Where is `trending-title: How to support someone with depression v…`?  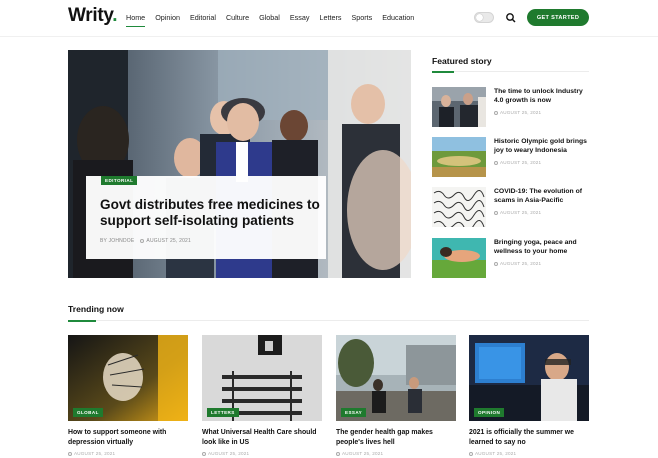 trending-title: How to support someone with depression v… is located at coordinates (130, 437).